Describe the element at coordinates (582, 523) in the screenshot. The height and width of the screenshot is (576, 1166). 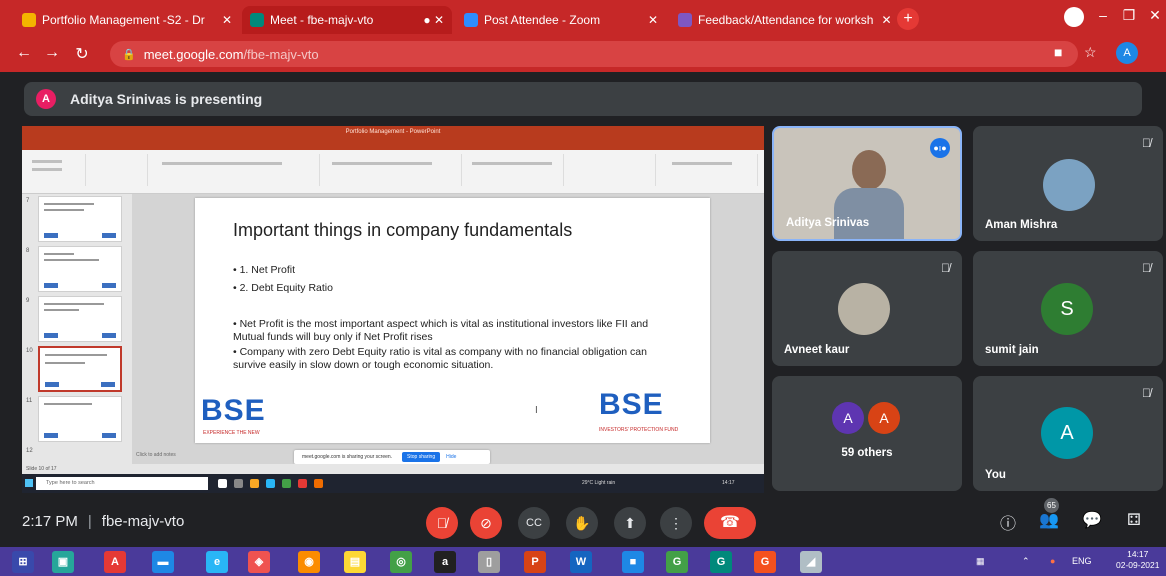
I see `raise-hand-button: ✋` at that location.